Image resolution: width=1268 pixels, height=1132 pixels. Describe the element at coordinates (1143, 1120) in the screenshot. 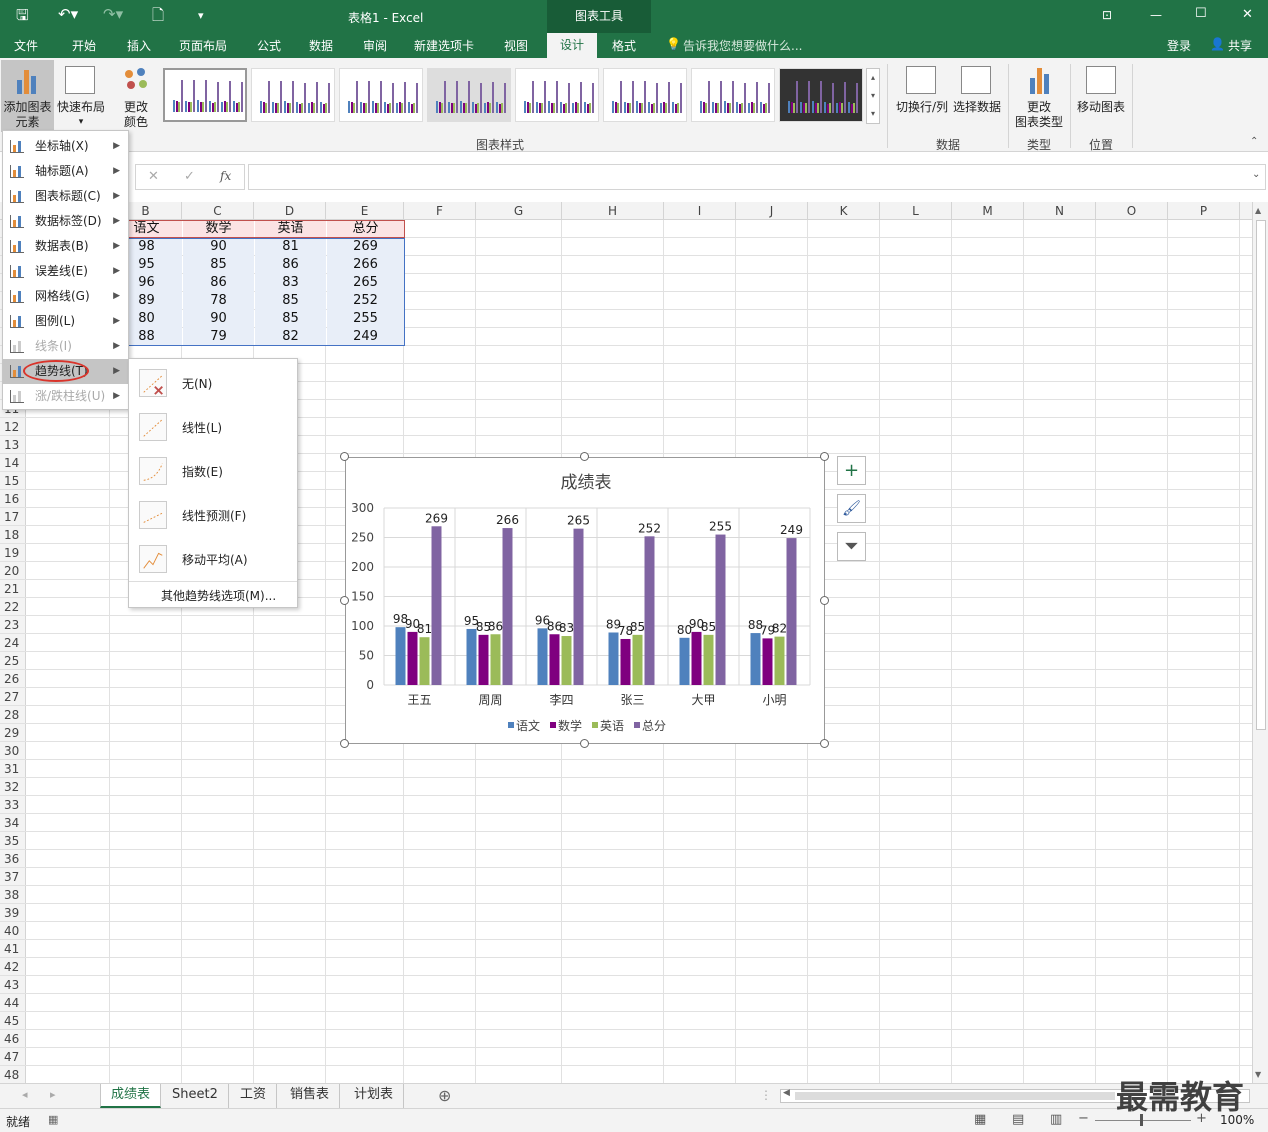

I see `zoom-slider` at that location.